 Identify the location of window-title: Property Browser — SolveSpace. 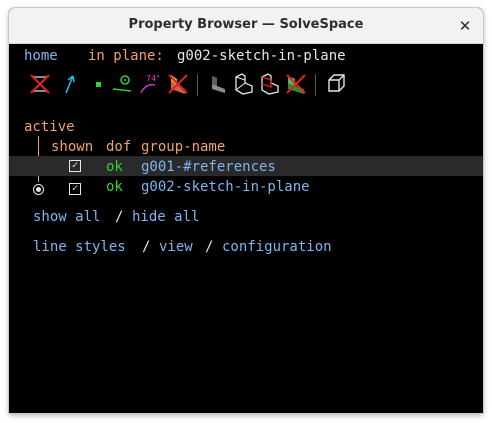
(246, 24).